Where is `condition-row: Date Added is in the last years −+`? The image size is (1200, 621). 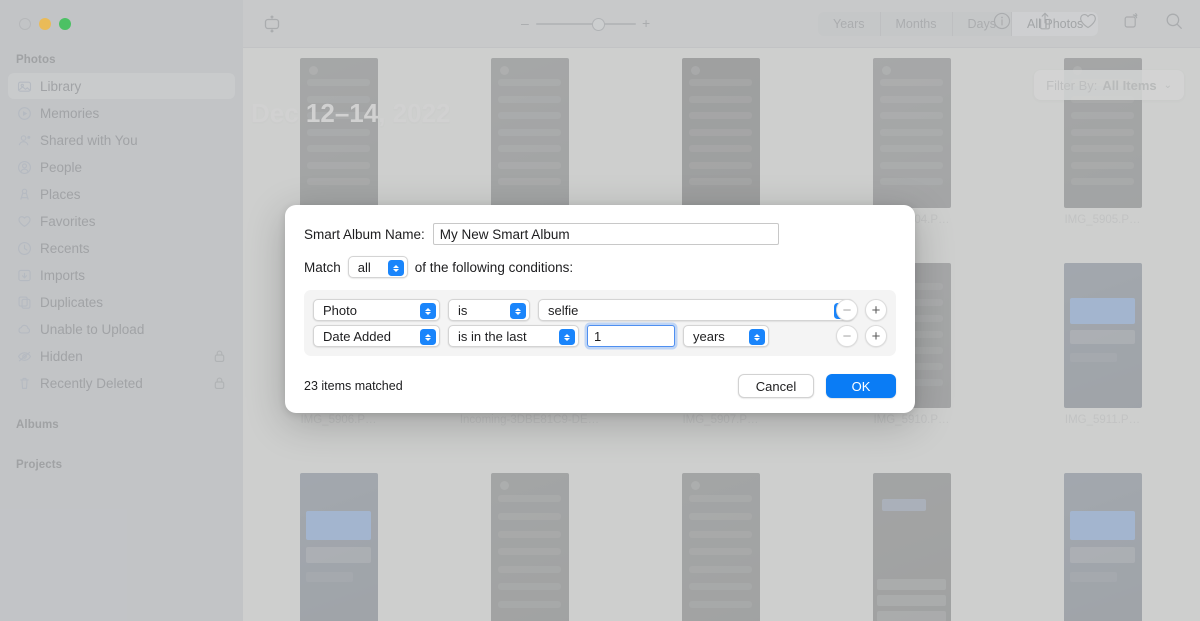 condition-row: Date Added is in the last years −+ is located at coordinates (600, 336).